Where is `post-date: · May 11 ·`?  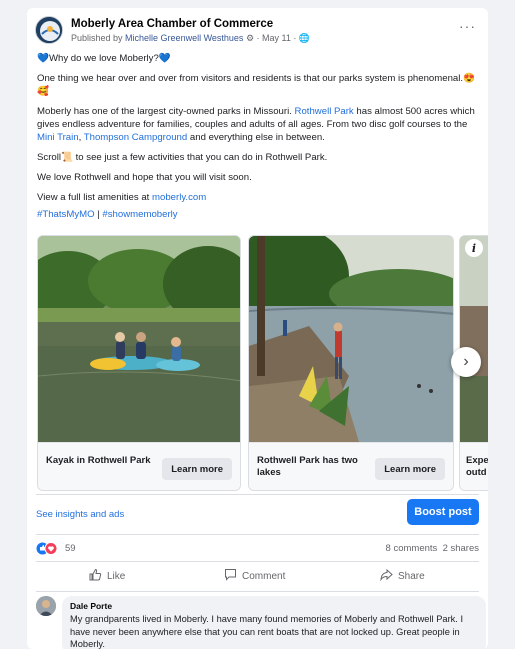
post-date: · May 11 · is located at coordinates (276, 38).